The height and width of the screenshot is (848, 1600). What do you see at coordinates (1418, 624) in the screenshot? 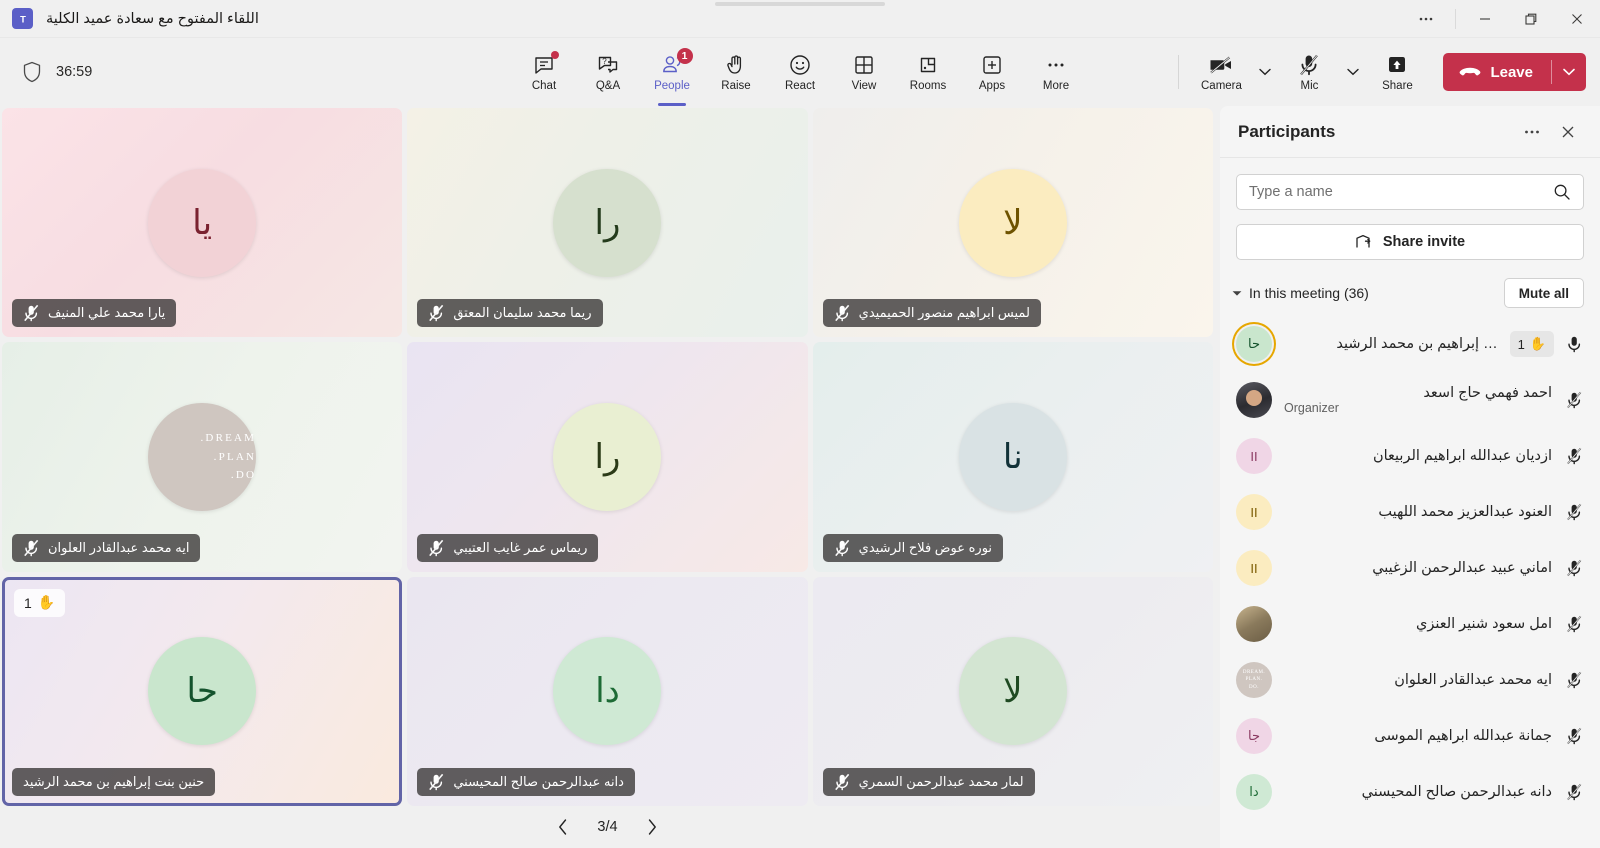
I see `participant-meta: امل سعود شنير العنزي` at bounding box center [1418, 624].